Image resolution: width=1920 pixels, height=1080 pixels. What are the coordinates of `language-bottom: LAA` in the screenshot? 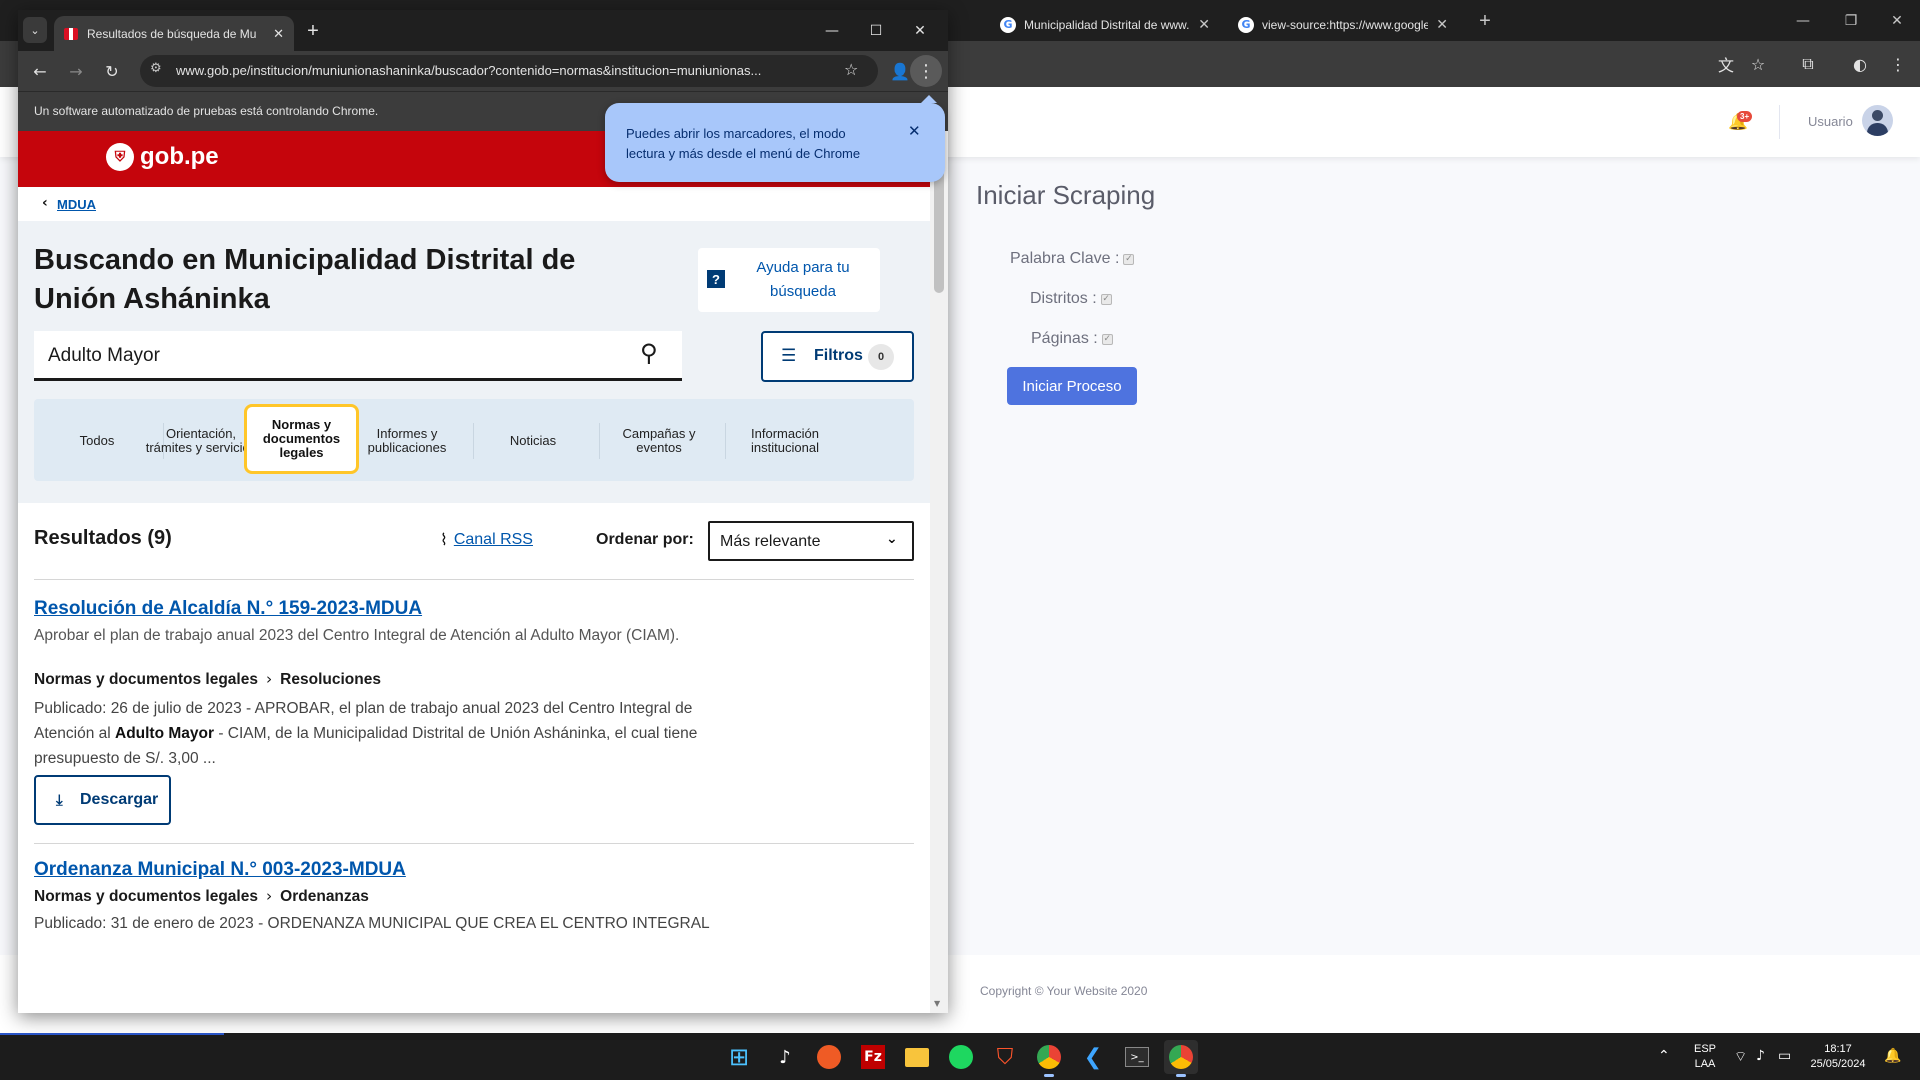 It's located at (1705, 1064).